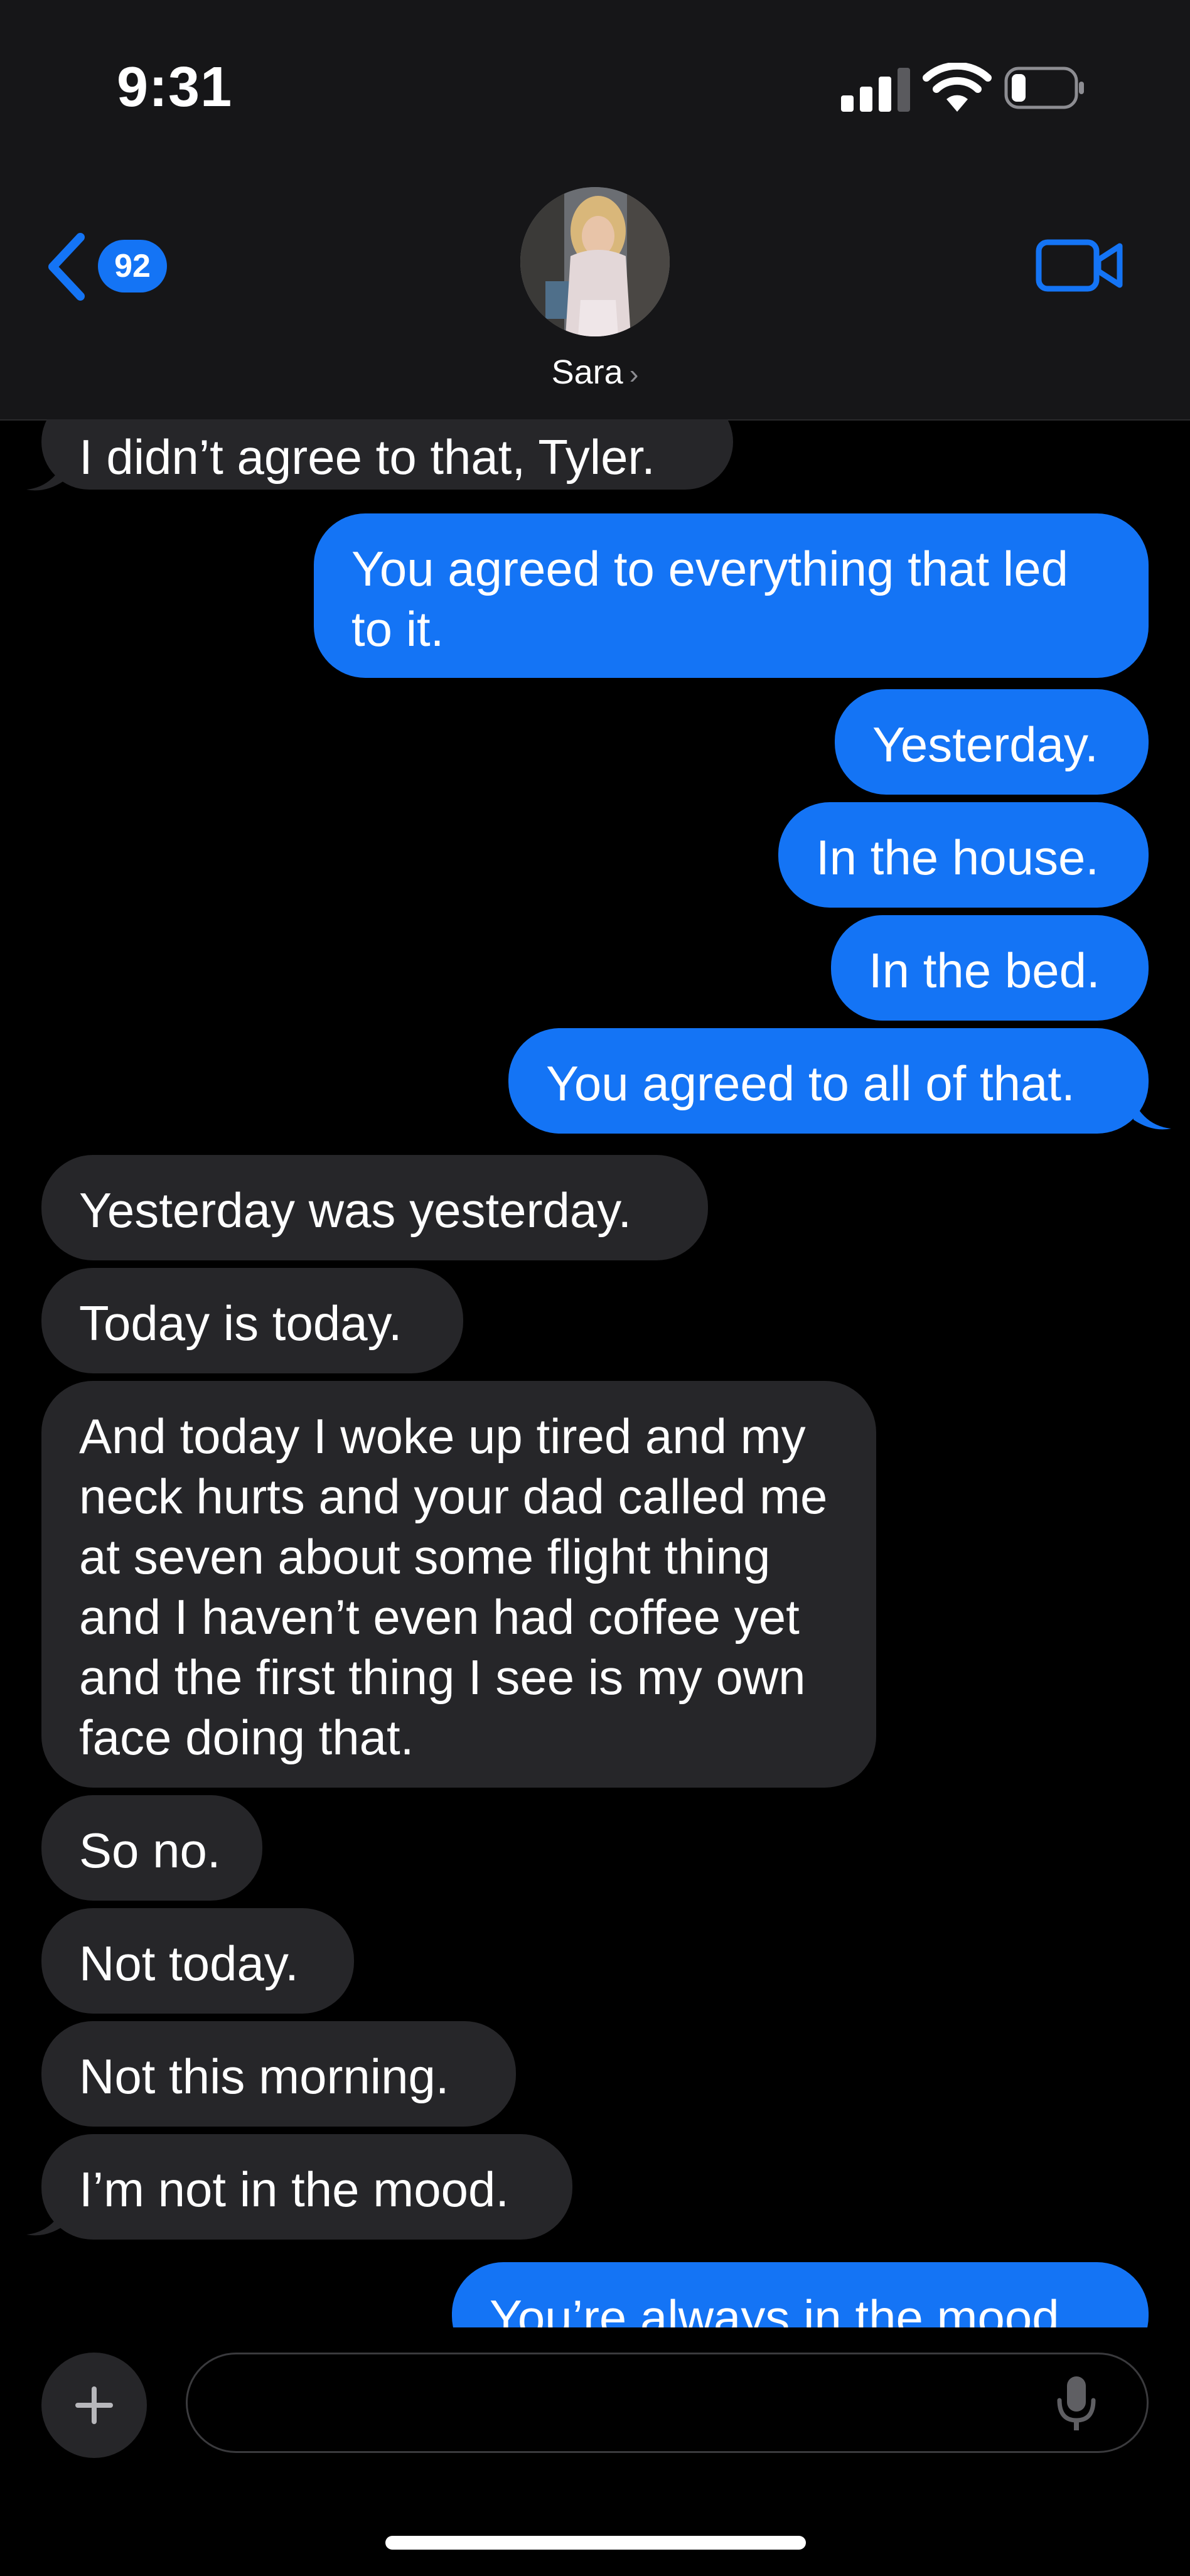 The width and height of the screenshot is (1190, 2576). Describe the element at coordinates (801, 2294) in the screenshot. I see `message-bubble: You’re always in the mood.` at that location.